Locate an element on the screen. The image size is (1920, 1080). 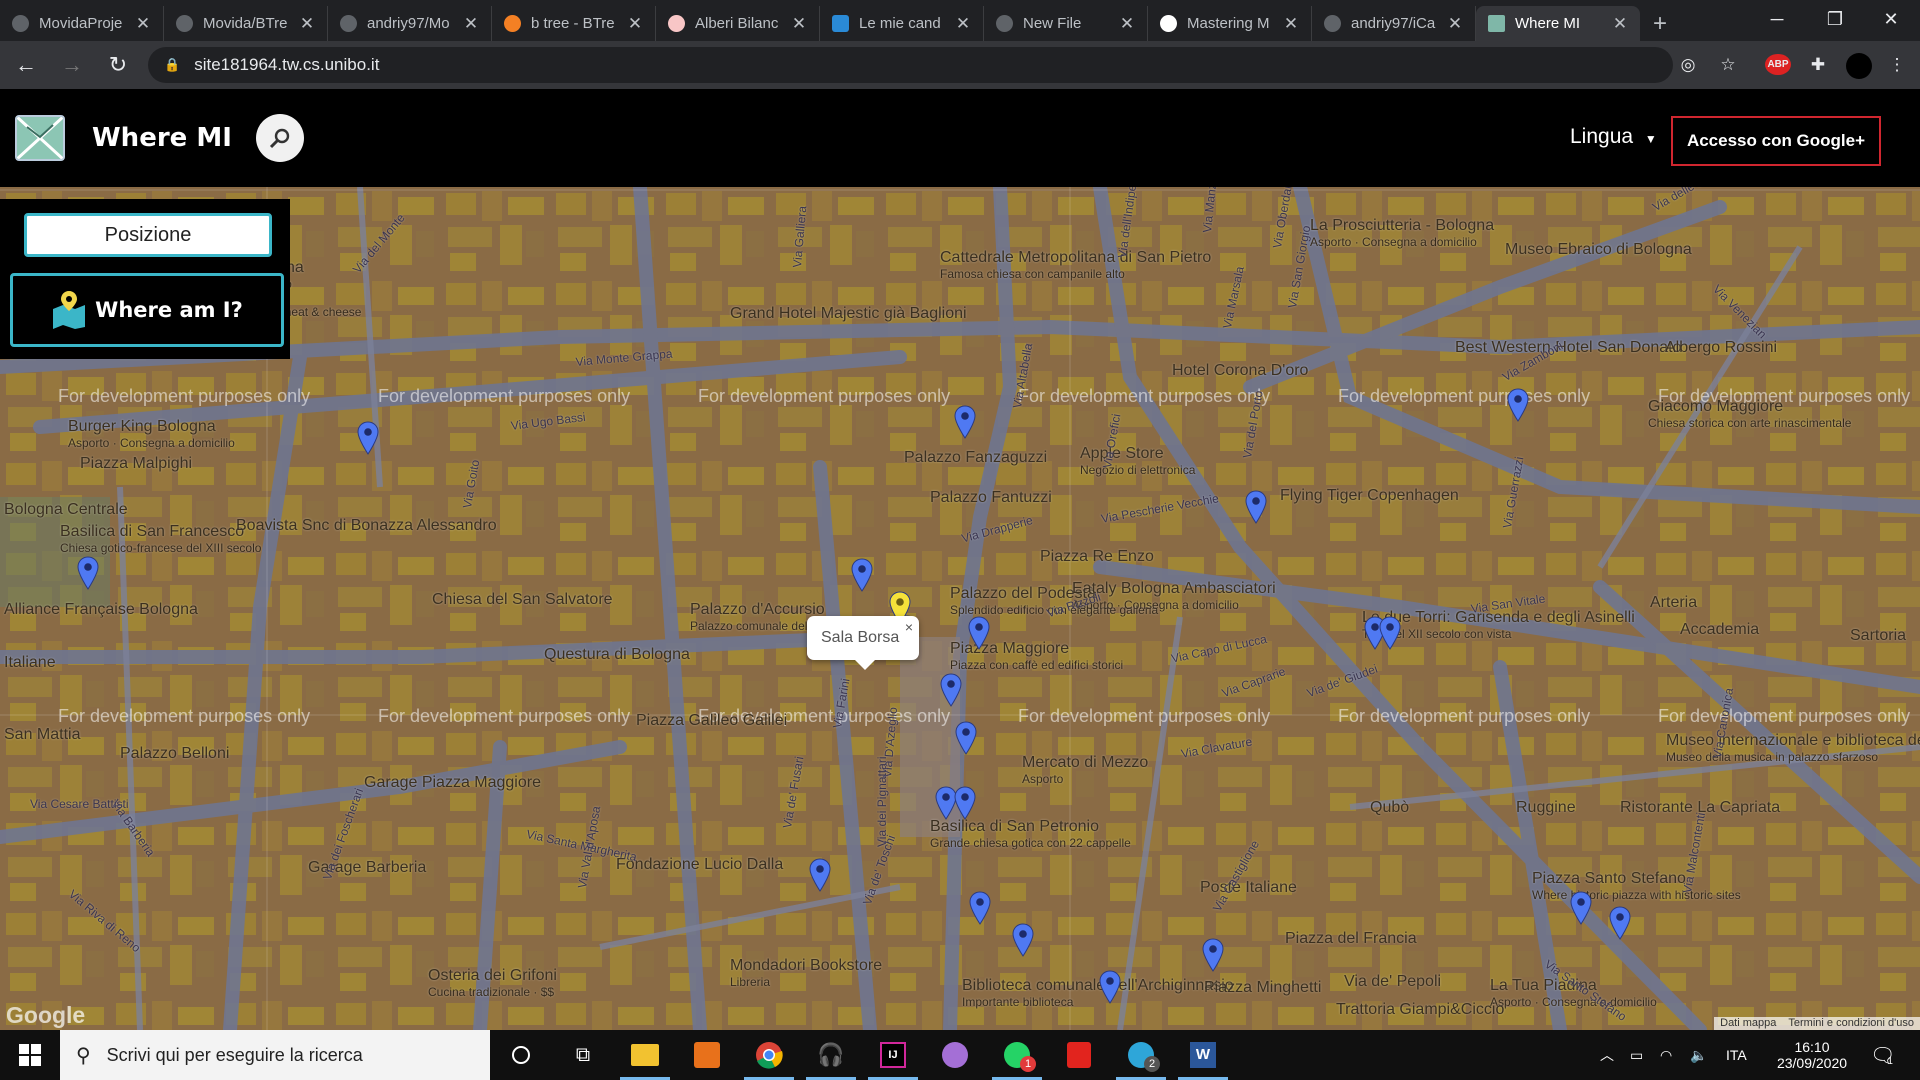
tray-chevron-up-icon: ︿ is located at coordinates (1607, 1055).